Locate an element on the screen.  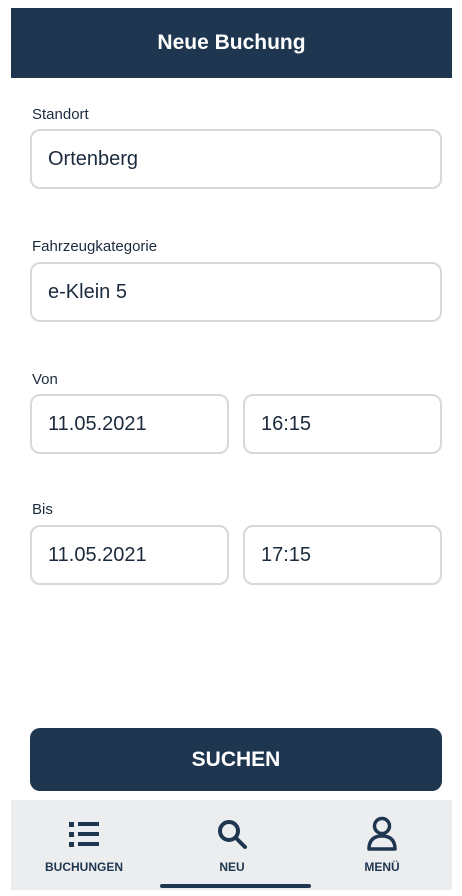
bis-time-field: 17:15 is located at coordinates (342, 555).